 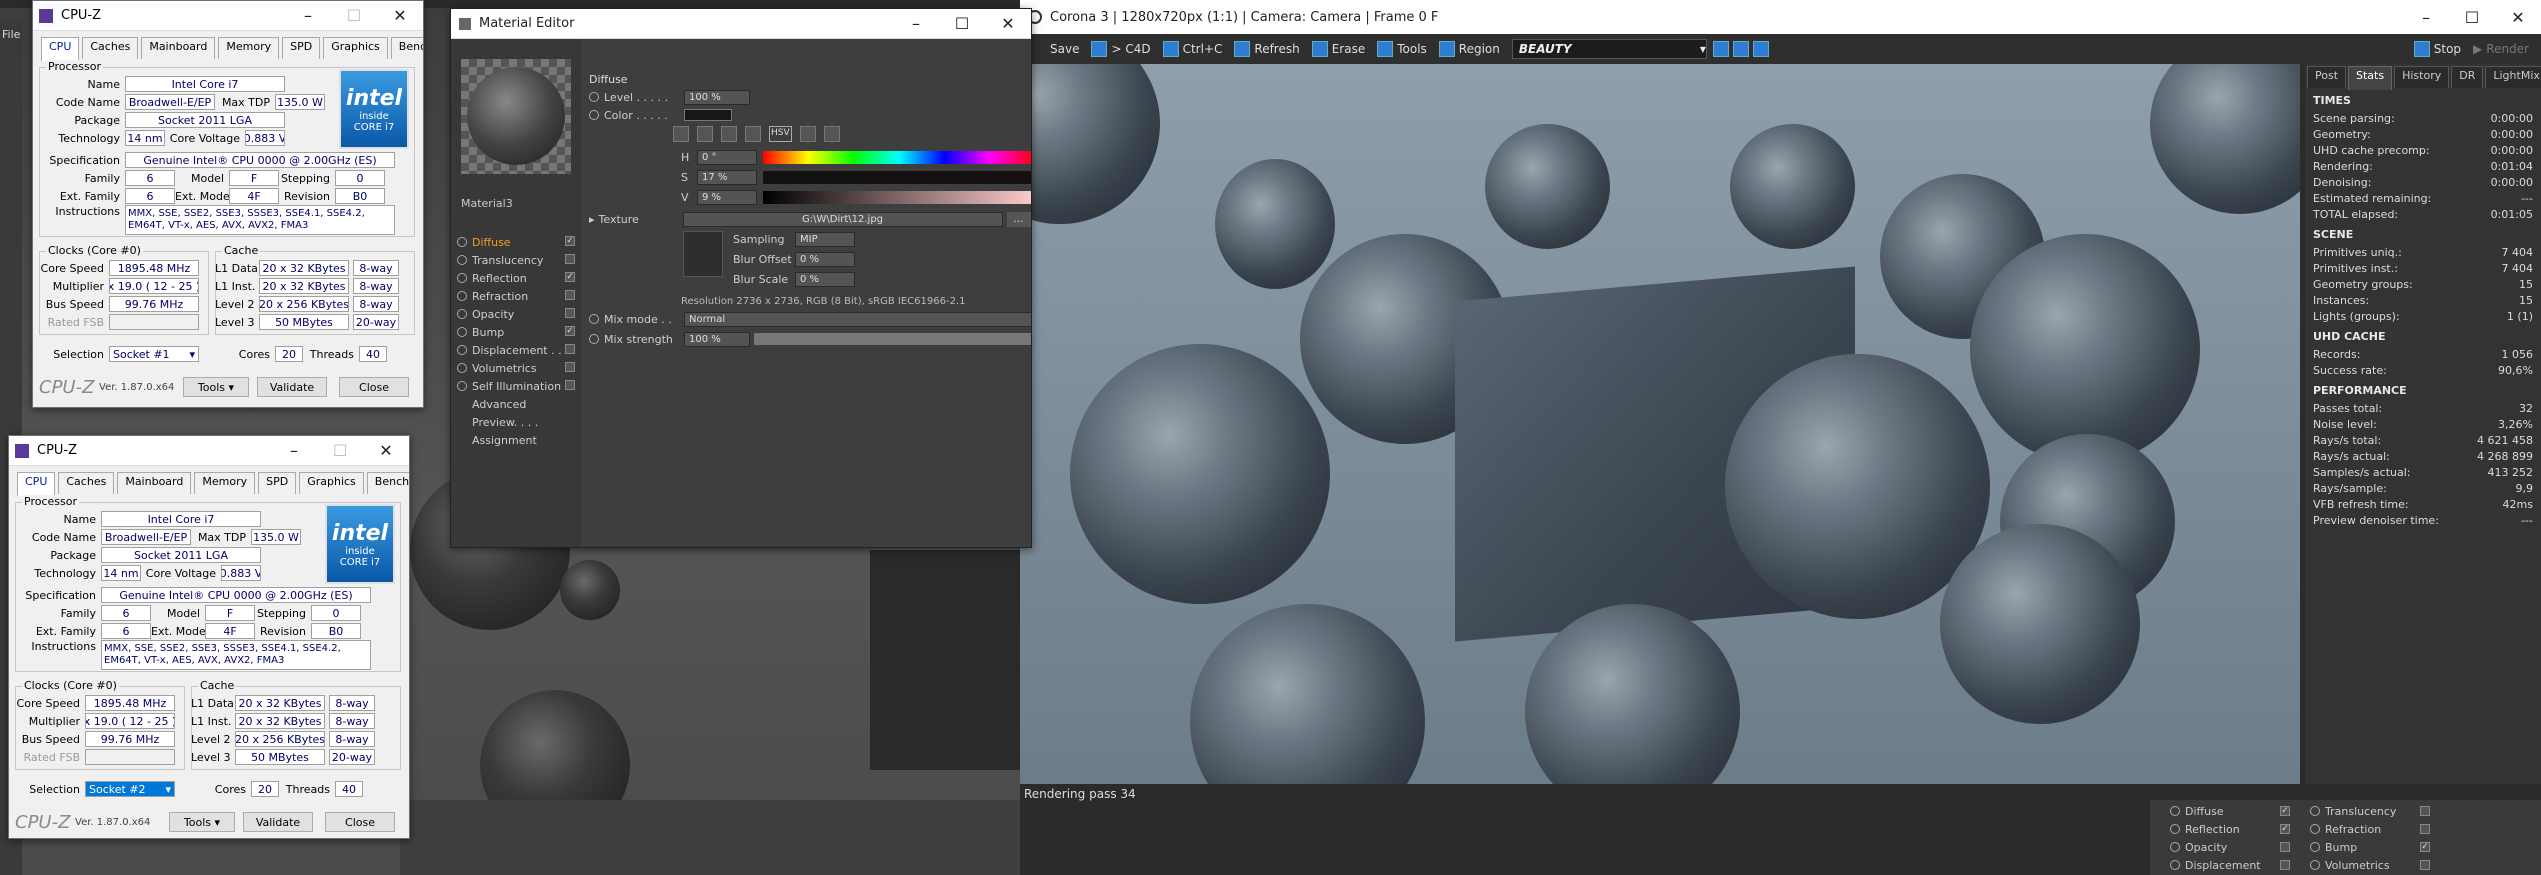 What do you see at coordinates (202, 822) in the screenshot?
I see `tools-button: Tools ▾` at bounding box center [202, 822].